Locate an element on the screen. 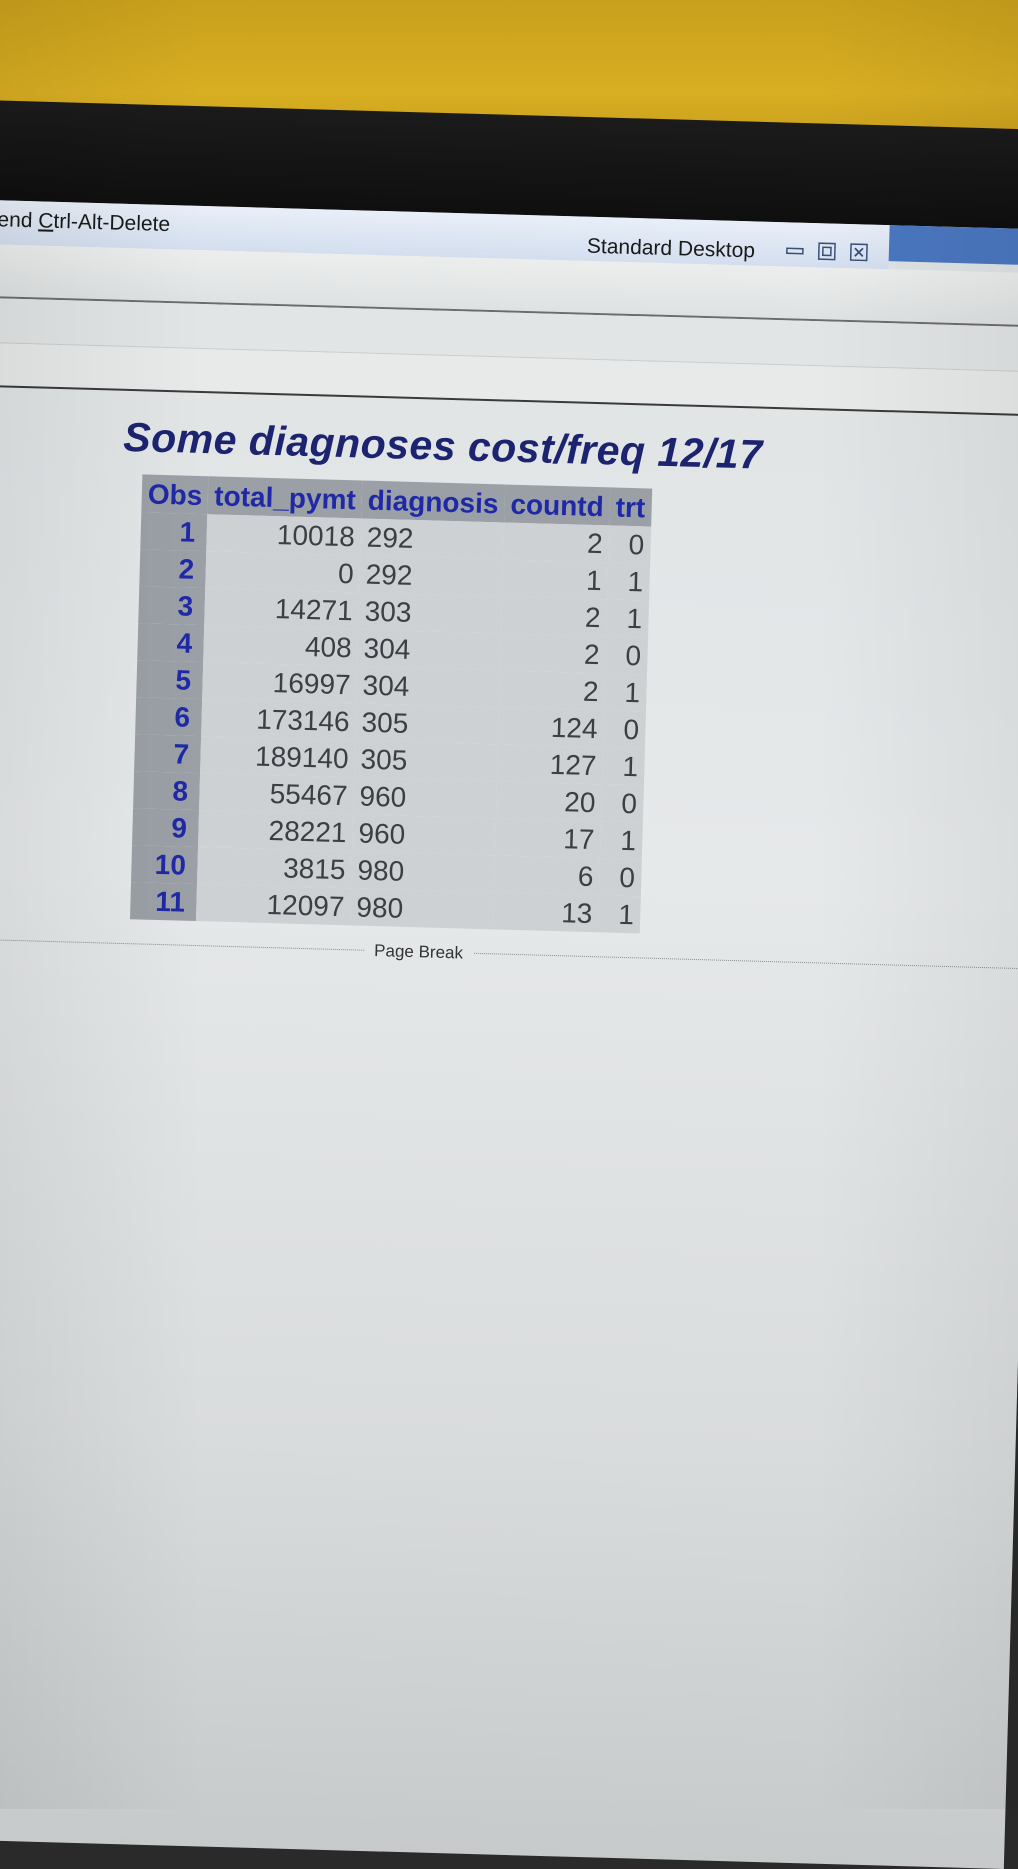 The image size is (1018, 1869). countd-cell: 124 is located at coordinates (551, 727).